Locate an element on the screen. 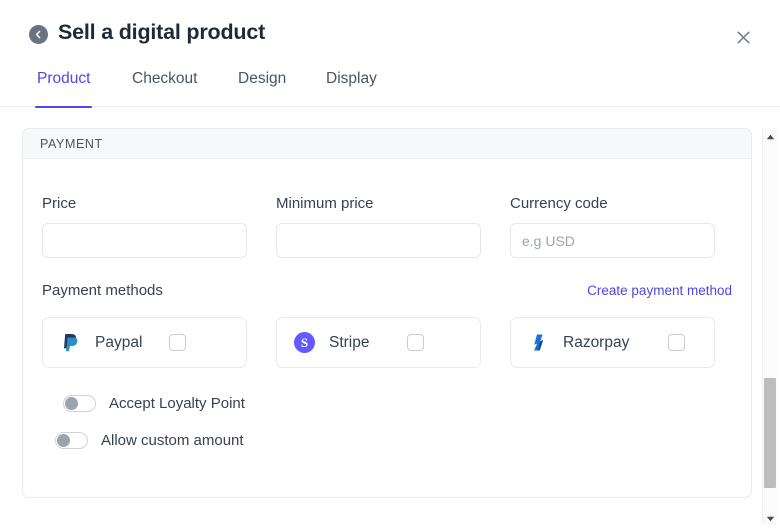  accept-loyalty-point-toggle is located at coordinates (79, 403).